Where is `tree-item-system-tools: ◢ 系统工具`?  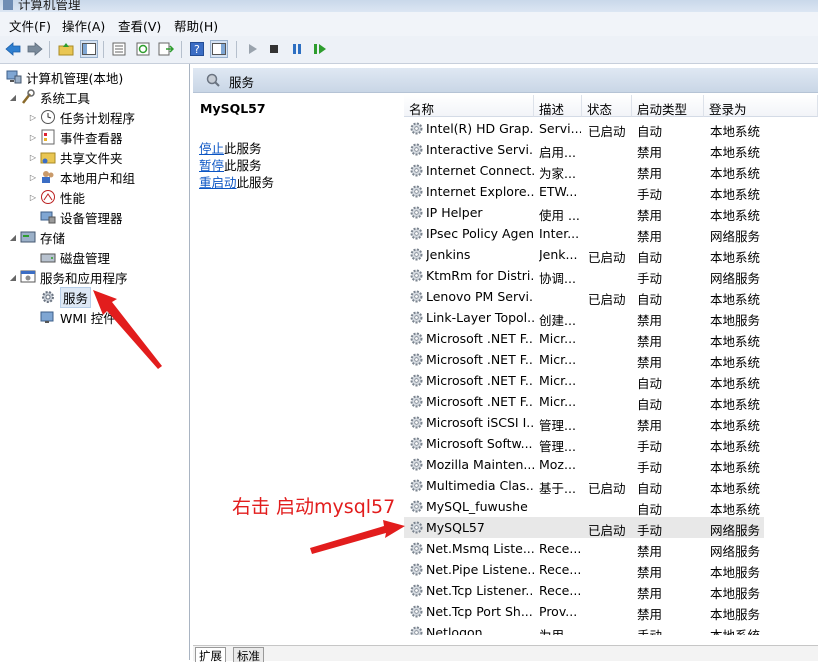
tree-item-system-tools: ◢ 系统工具 is located at coordinates (49, 97).